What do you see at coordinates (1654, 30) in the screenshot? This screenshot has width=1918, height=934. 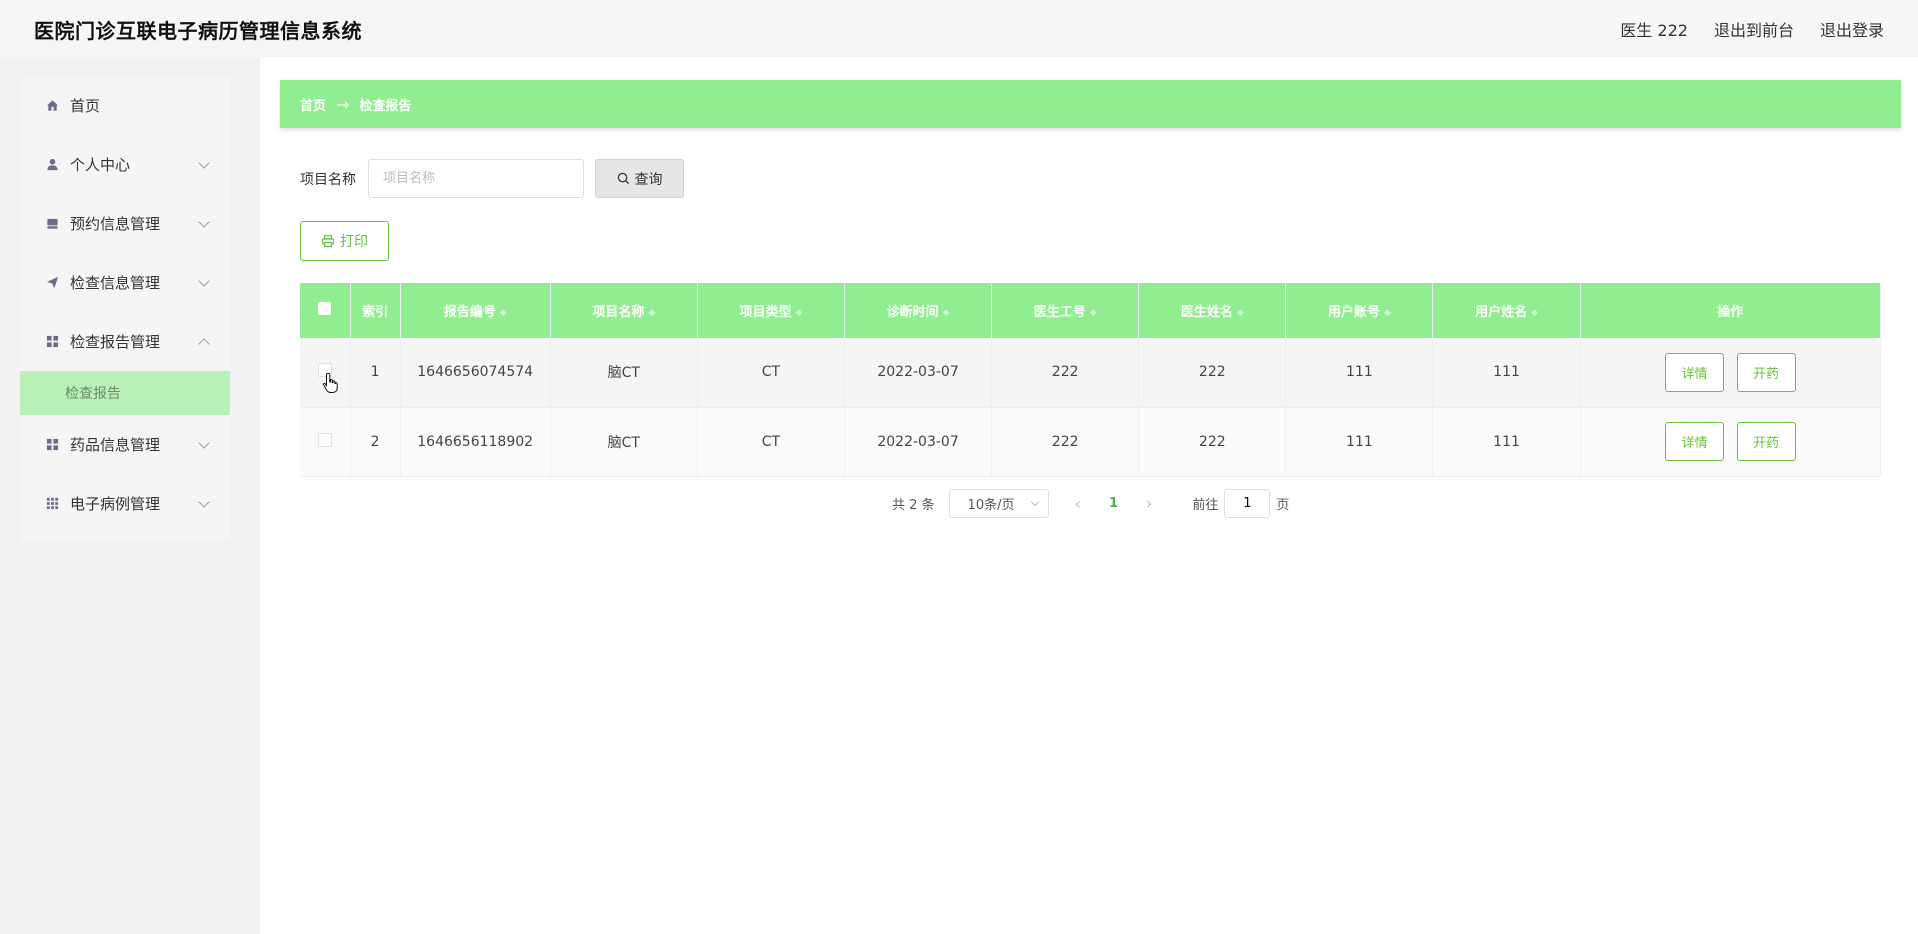 I see `current-user: 医生 222` at bounding box center [1654, 30].